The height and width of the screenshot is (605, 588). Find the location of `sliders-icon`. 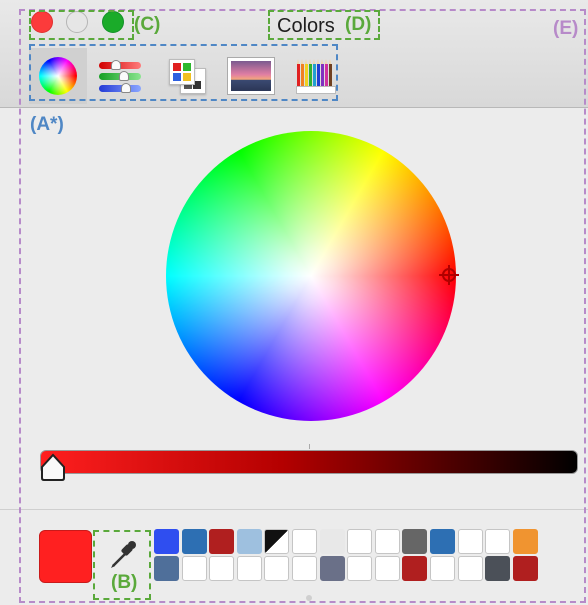

sliders-icon is located at coordinates (120, 76).